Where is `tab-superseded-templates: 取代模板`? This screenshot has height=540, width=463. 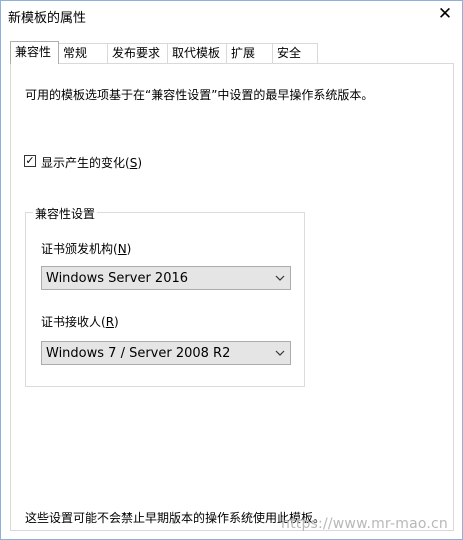 tab-superseded-templates: 取代模板 is located at coordinates (197, 53).